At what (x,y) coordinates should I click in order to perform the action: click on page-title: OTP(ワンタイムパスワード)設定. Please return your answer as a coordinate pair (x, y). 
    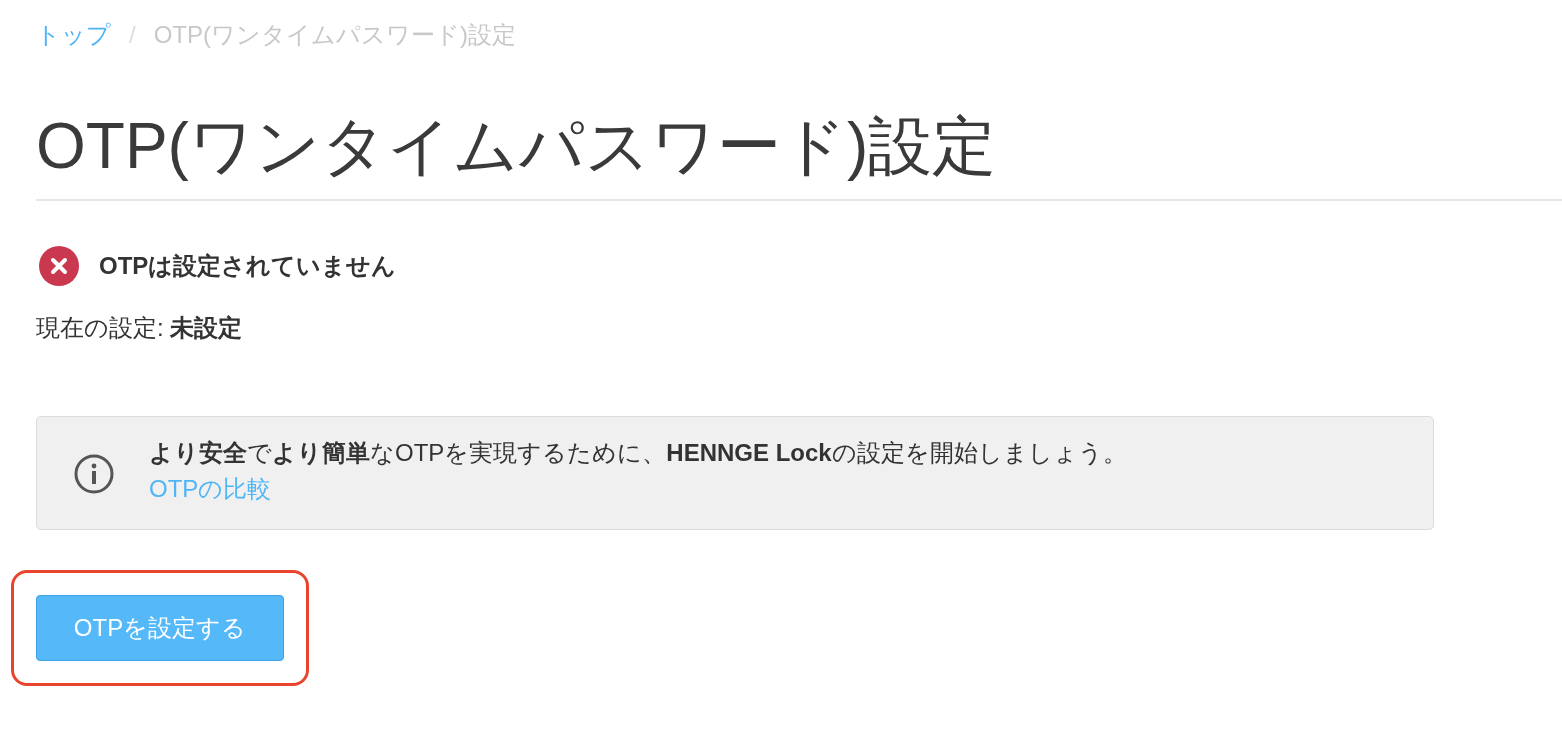
    Looking at the image, I should click on (516, 146).